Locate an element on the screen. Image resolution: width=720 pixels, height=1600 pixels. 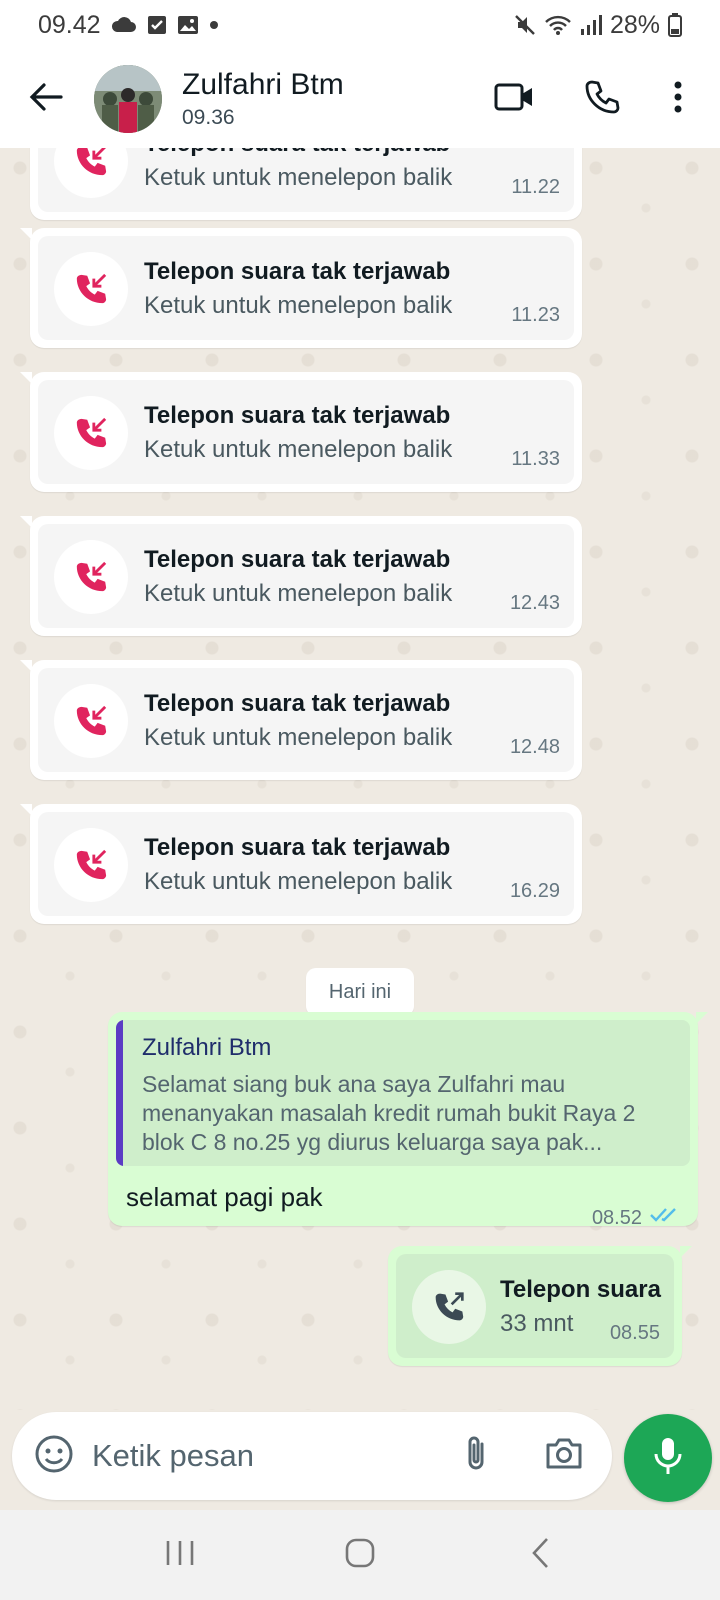
phone-icon is located at coordinates (602, 99).